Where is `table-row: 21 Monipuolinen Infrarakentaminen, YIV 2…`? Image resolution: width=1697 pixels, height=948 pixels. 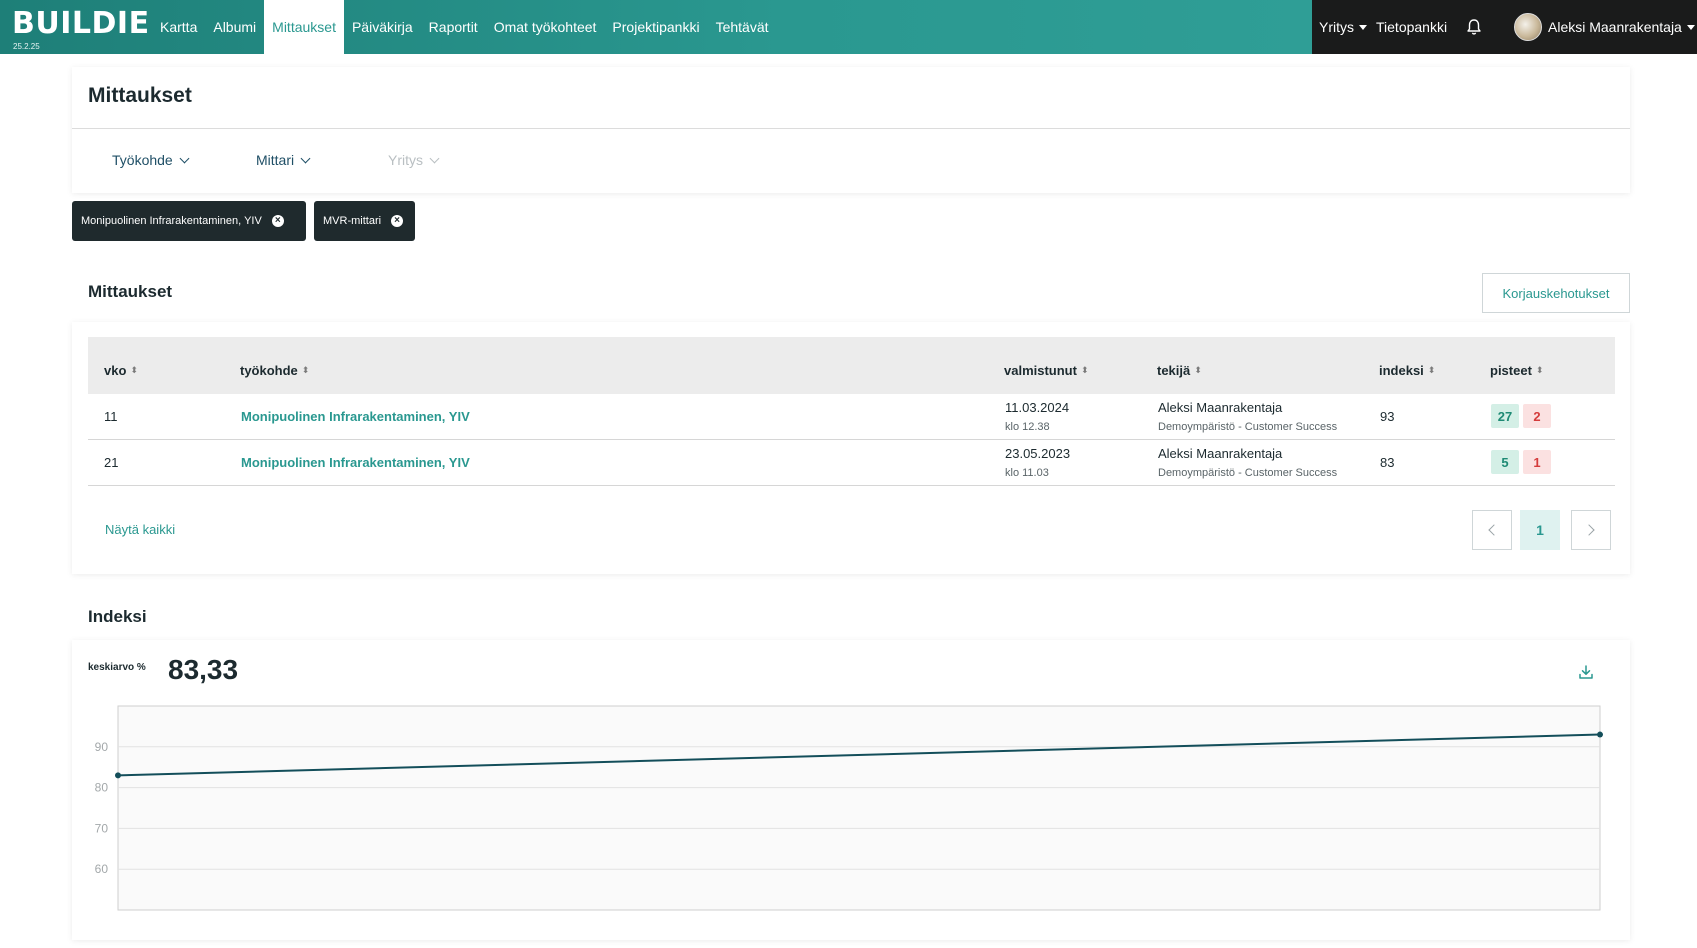
table-row: 21 Monipuolinen Infrarakentaminen, YIV 2… is located at coordinates (851, 463).